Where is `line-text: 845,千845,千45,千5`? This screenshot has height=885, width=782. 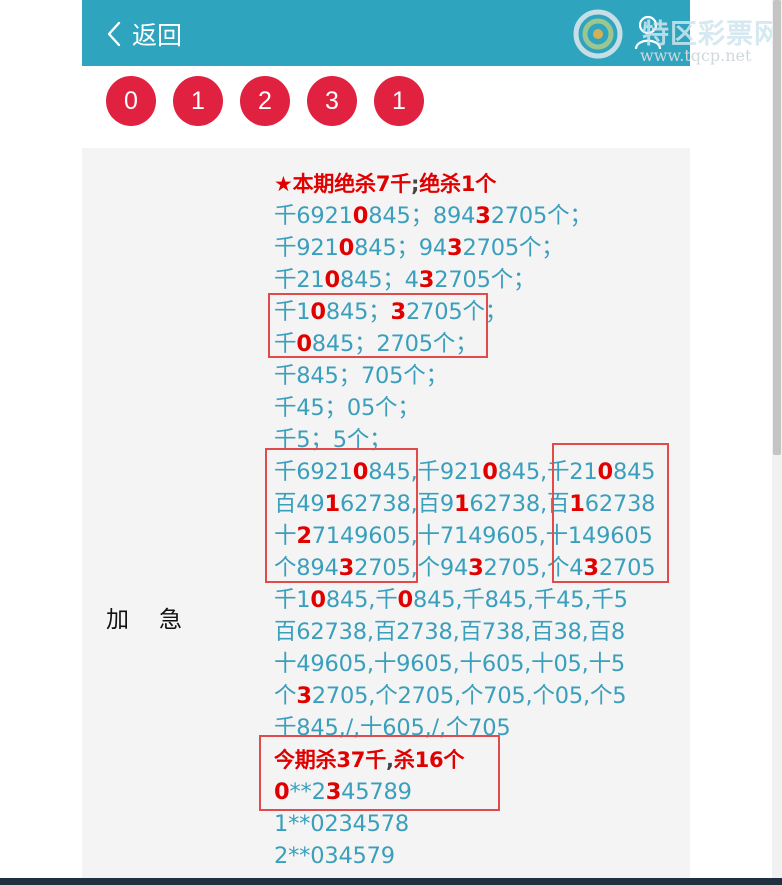 line-text: 845,千845,千45,千5 is located at coordinates (520, 600).